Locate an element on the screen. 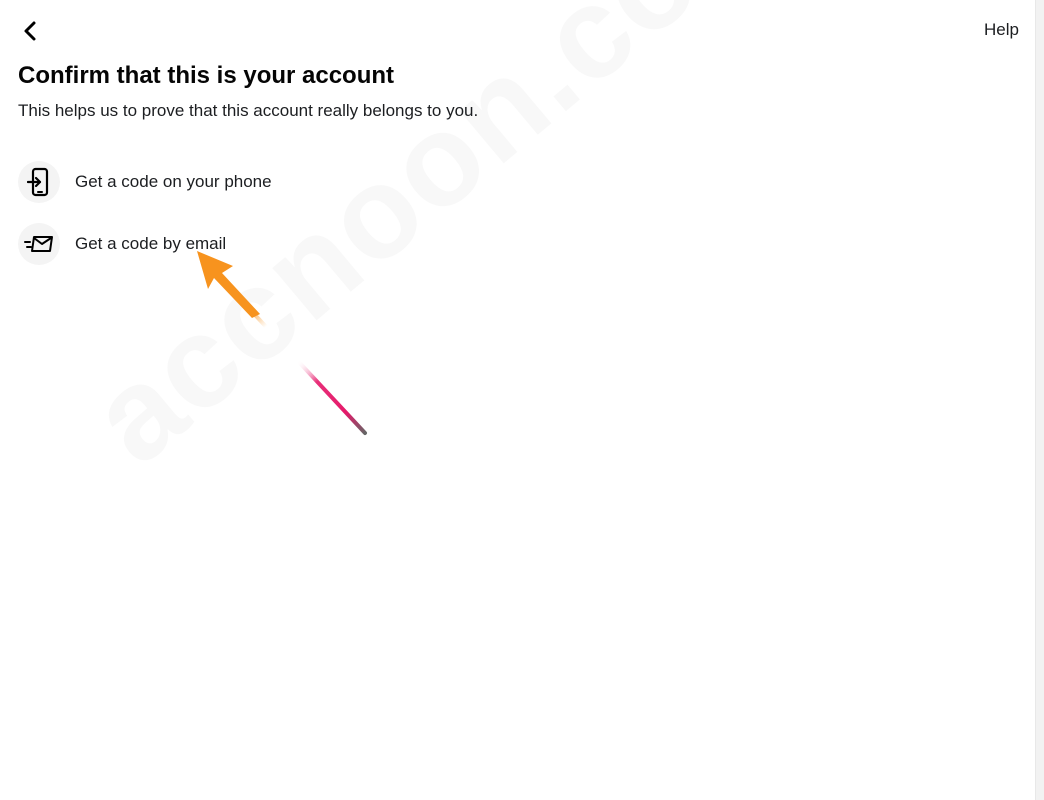 The height and width of the screenshot is (800, 1044). phone-login-icon is located at coordinates (39, 182).